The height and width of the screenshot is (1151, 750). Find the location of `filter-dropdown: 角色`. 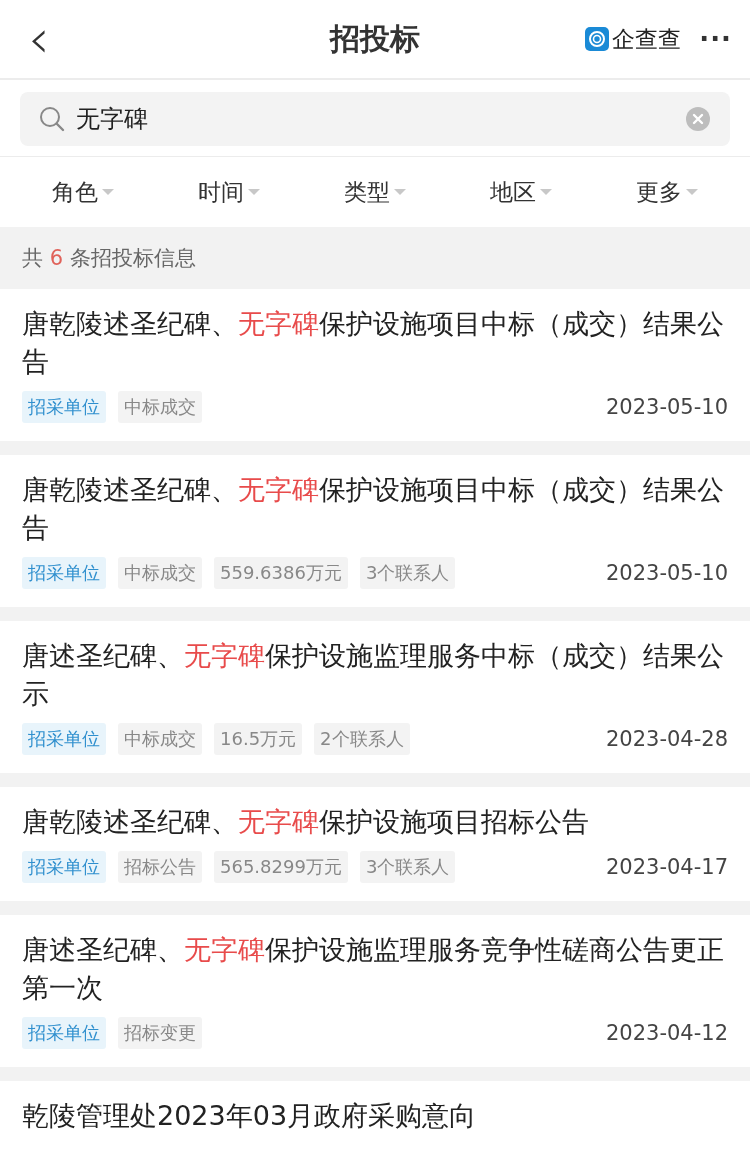

filter-dropdown: 角色 is located at coordinates (83, 192).